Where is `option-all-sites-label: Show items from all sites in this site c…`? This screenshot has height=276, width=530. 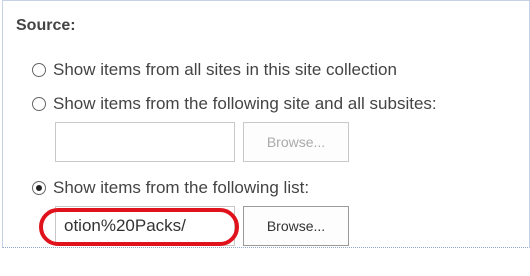 option-all-sites-label: Show items from all sites in this site c… is located at coordinates (225, 69).